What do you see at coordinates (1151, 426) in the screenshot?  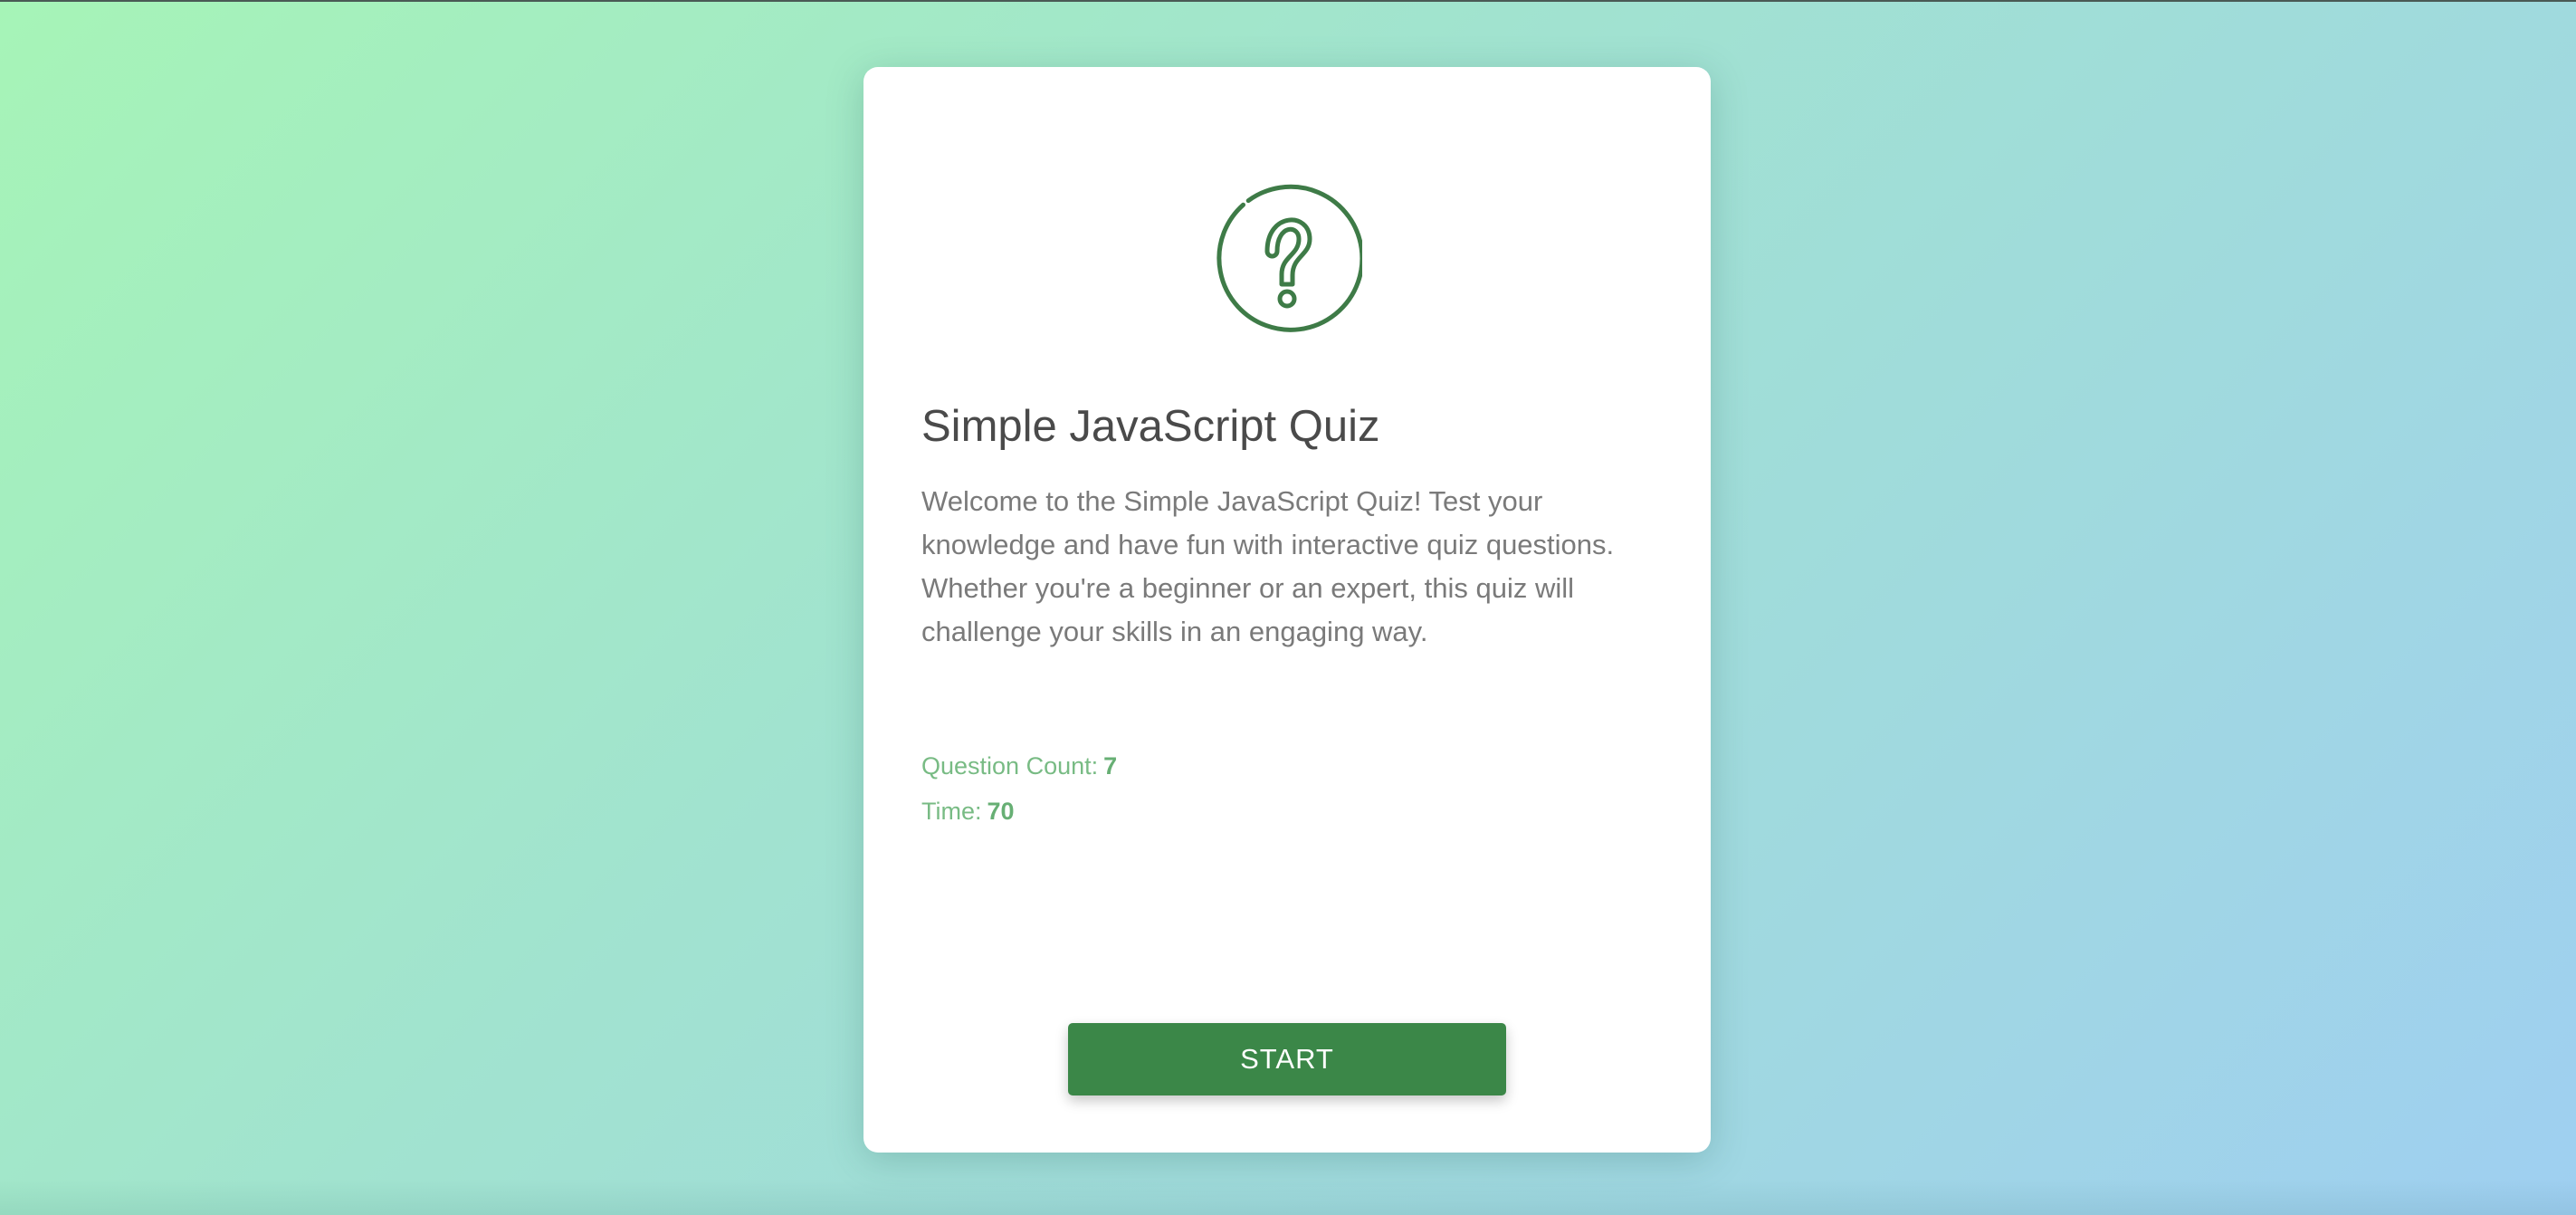 I see `quiz-title: Simple JavaScript Quiz` at bounding box center [1151, 426].